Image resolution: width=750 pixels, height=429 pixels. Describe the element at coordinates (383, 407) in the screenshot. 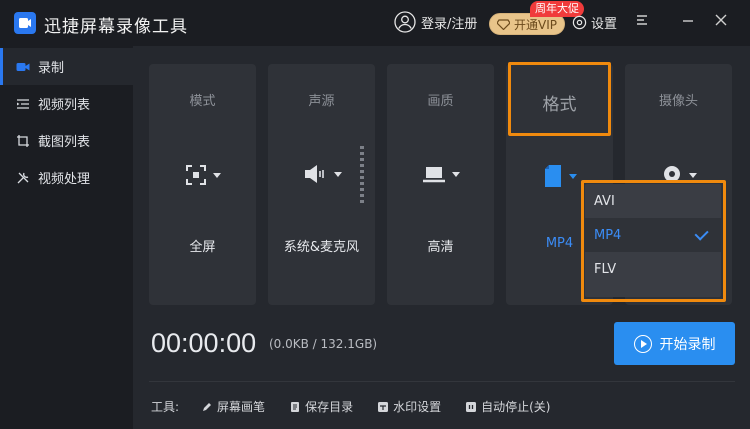

I see `watermark-icon` at that location.